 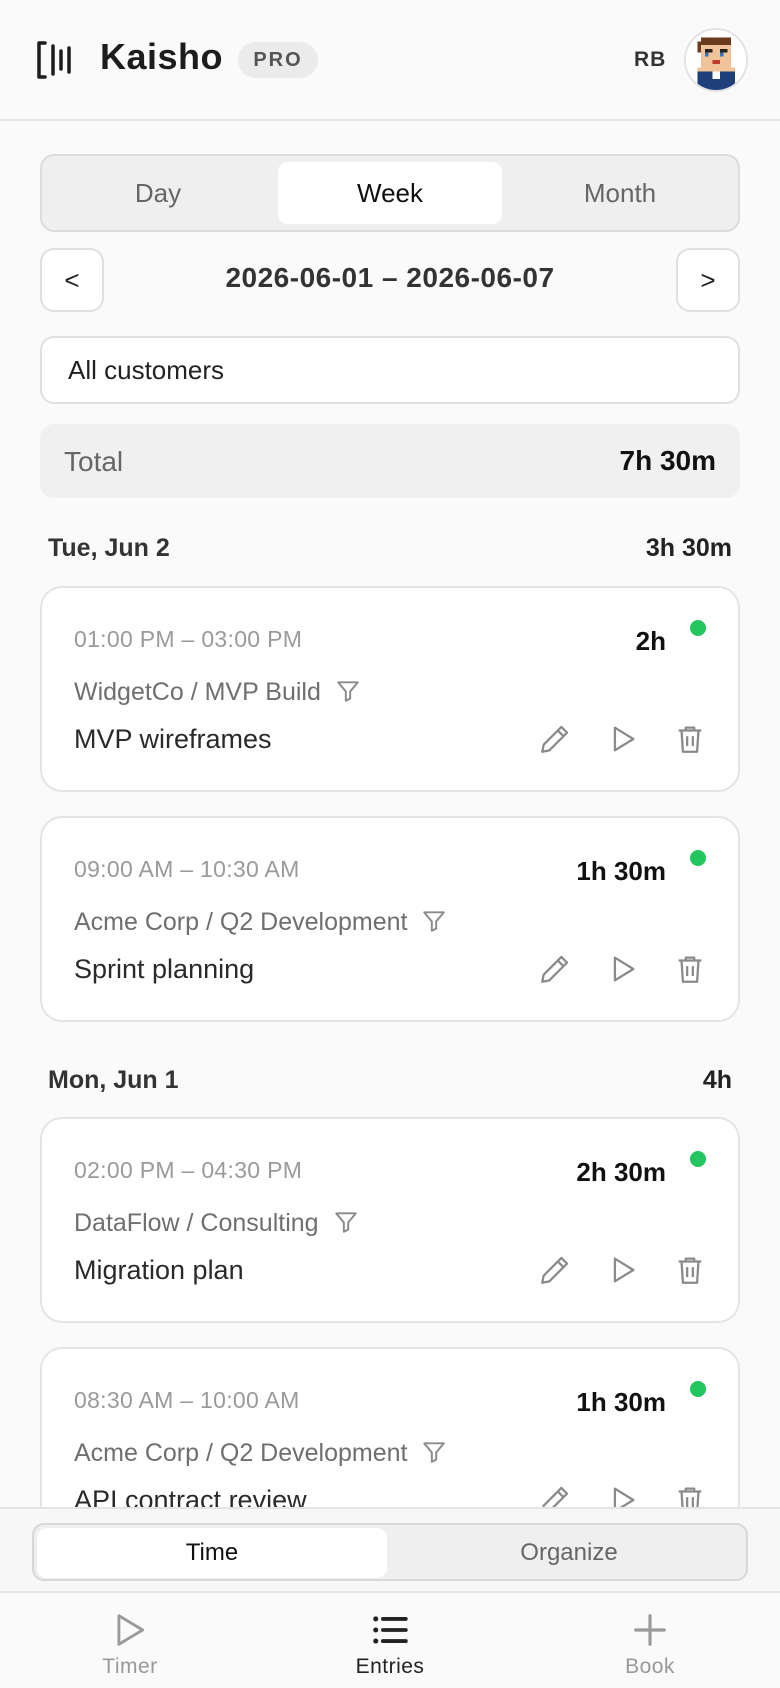 What do you see at coordinates (109, 548) in the screenshot?
I see `day-label: Tue, Jun 2` at bounding box center [109, 548].